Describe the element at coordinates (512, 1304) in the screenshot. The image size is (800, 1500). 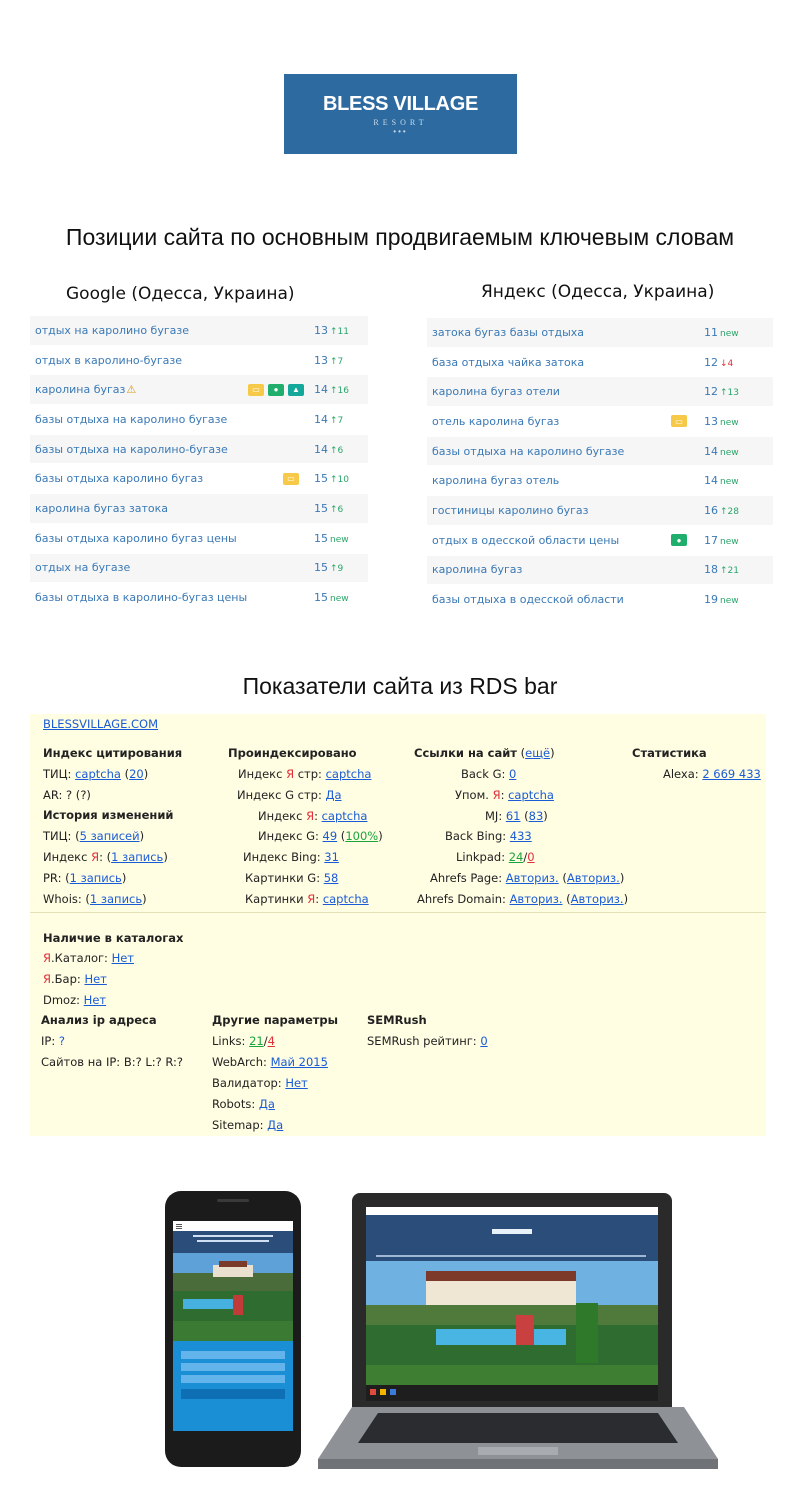
I see `laptop-website-preview` at that location.